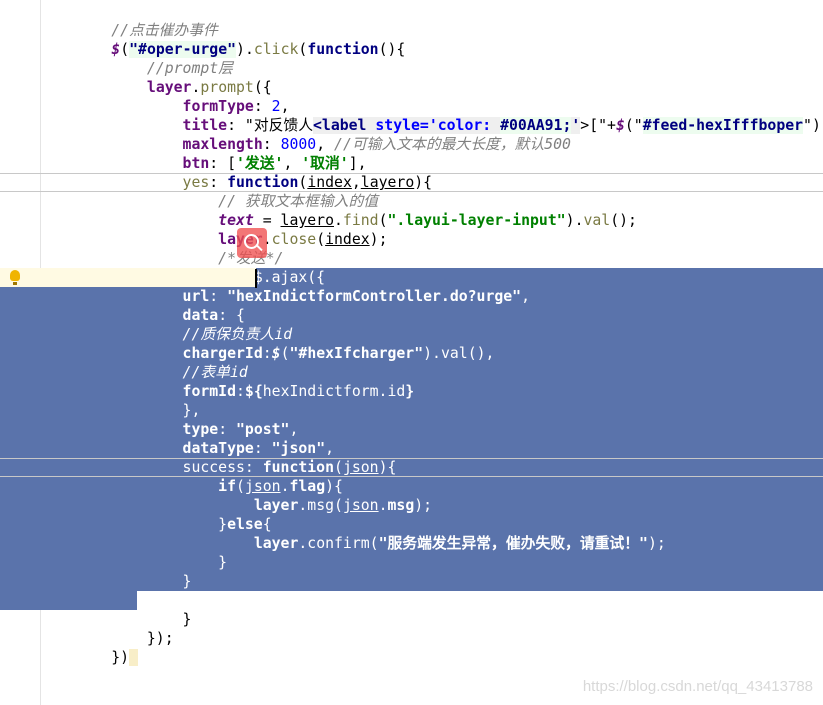 This screenshot has height=705, width=823. What do you see at coordinates (236, 505) in the screenshot?
I see `code-text: layer.msg(json.msg);` at bounding box center [236, 505].